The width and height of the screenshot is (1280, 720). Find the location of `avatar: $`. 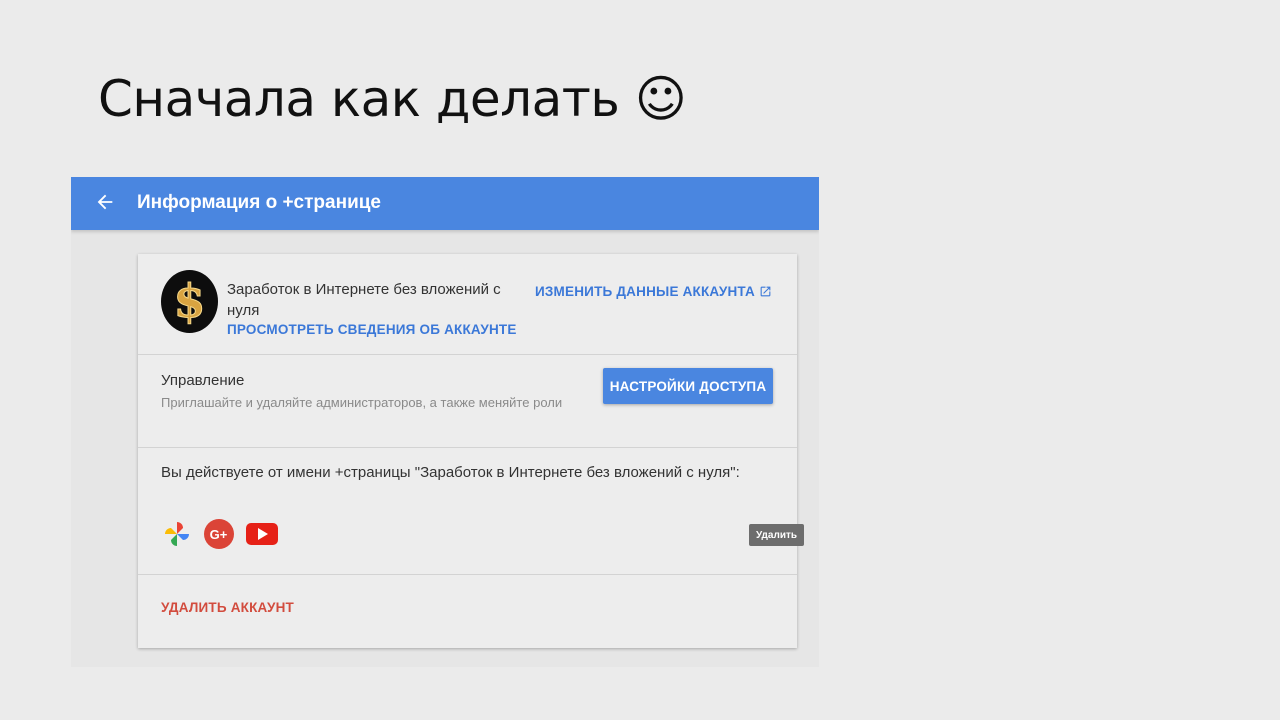

avatar: $ is located at coordinates (189, 301).